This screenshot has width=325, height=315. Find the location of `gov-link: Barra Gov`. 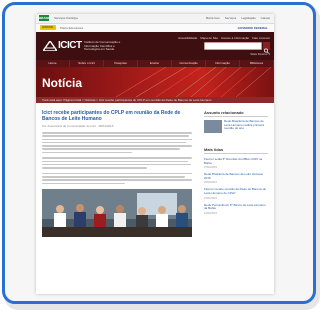

gov-link: Barra Gov is located at coordinates (213, 18).